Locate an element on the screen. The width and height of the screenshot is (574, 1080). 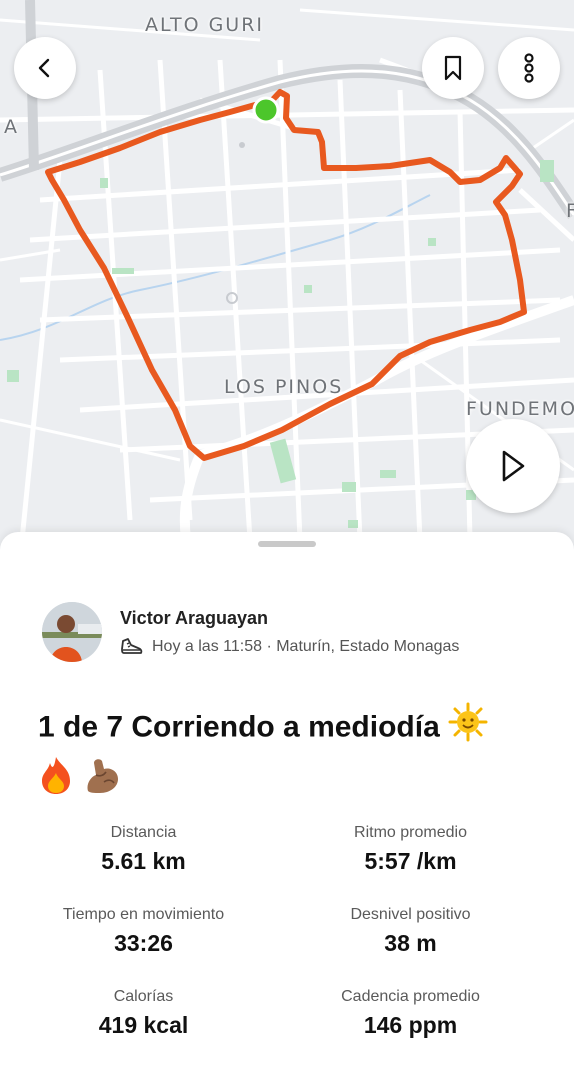
stat-value: 146 ppm is located at coordinates (410, 1025).